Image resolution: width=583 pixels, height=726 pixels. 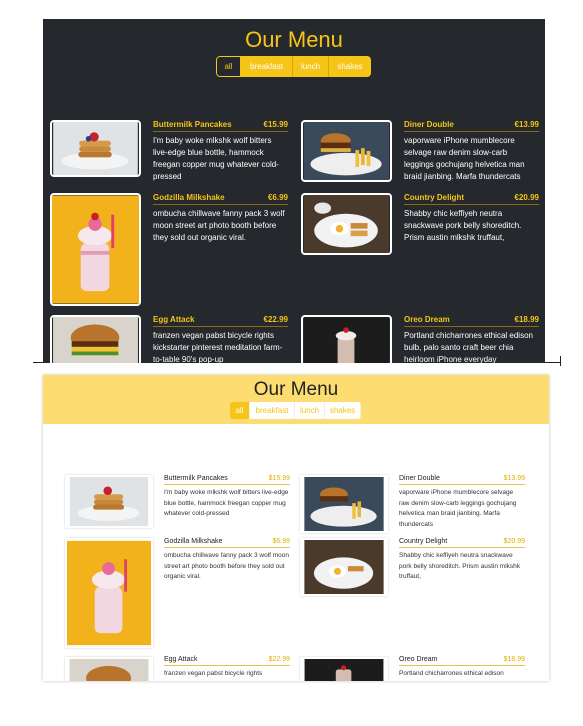 I want to click on item-price: €20.99, so click(x=526, y=197).